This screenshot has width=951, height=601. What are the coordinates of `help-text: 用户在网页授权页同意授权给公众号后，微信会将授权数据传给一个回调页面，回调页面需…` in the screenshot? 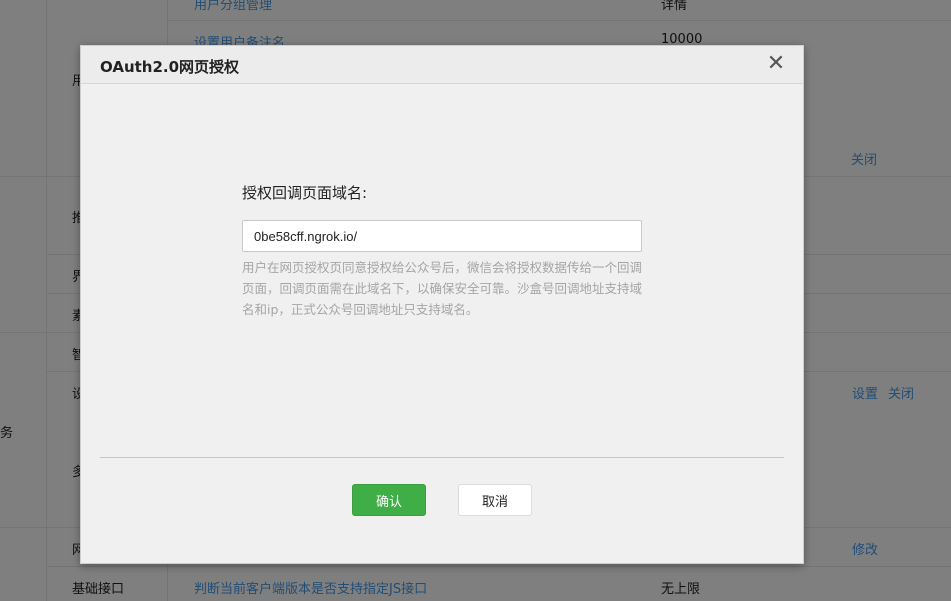 It's located at (442, 288).